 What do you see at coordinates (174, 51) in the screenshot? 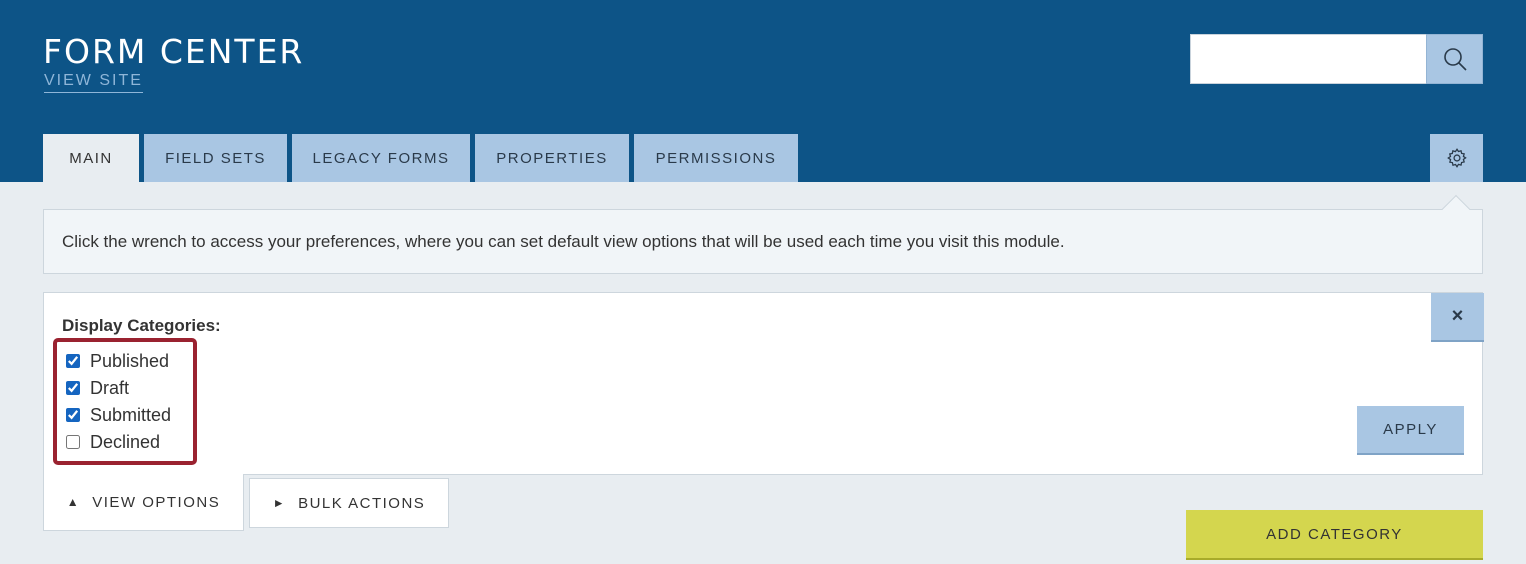
I see `page-title: FORM CENTER` at bounding box center [174, 51].